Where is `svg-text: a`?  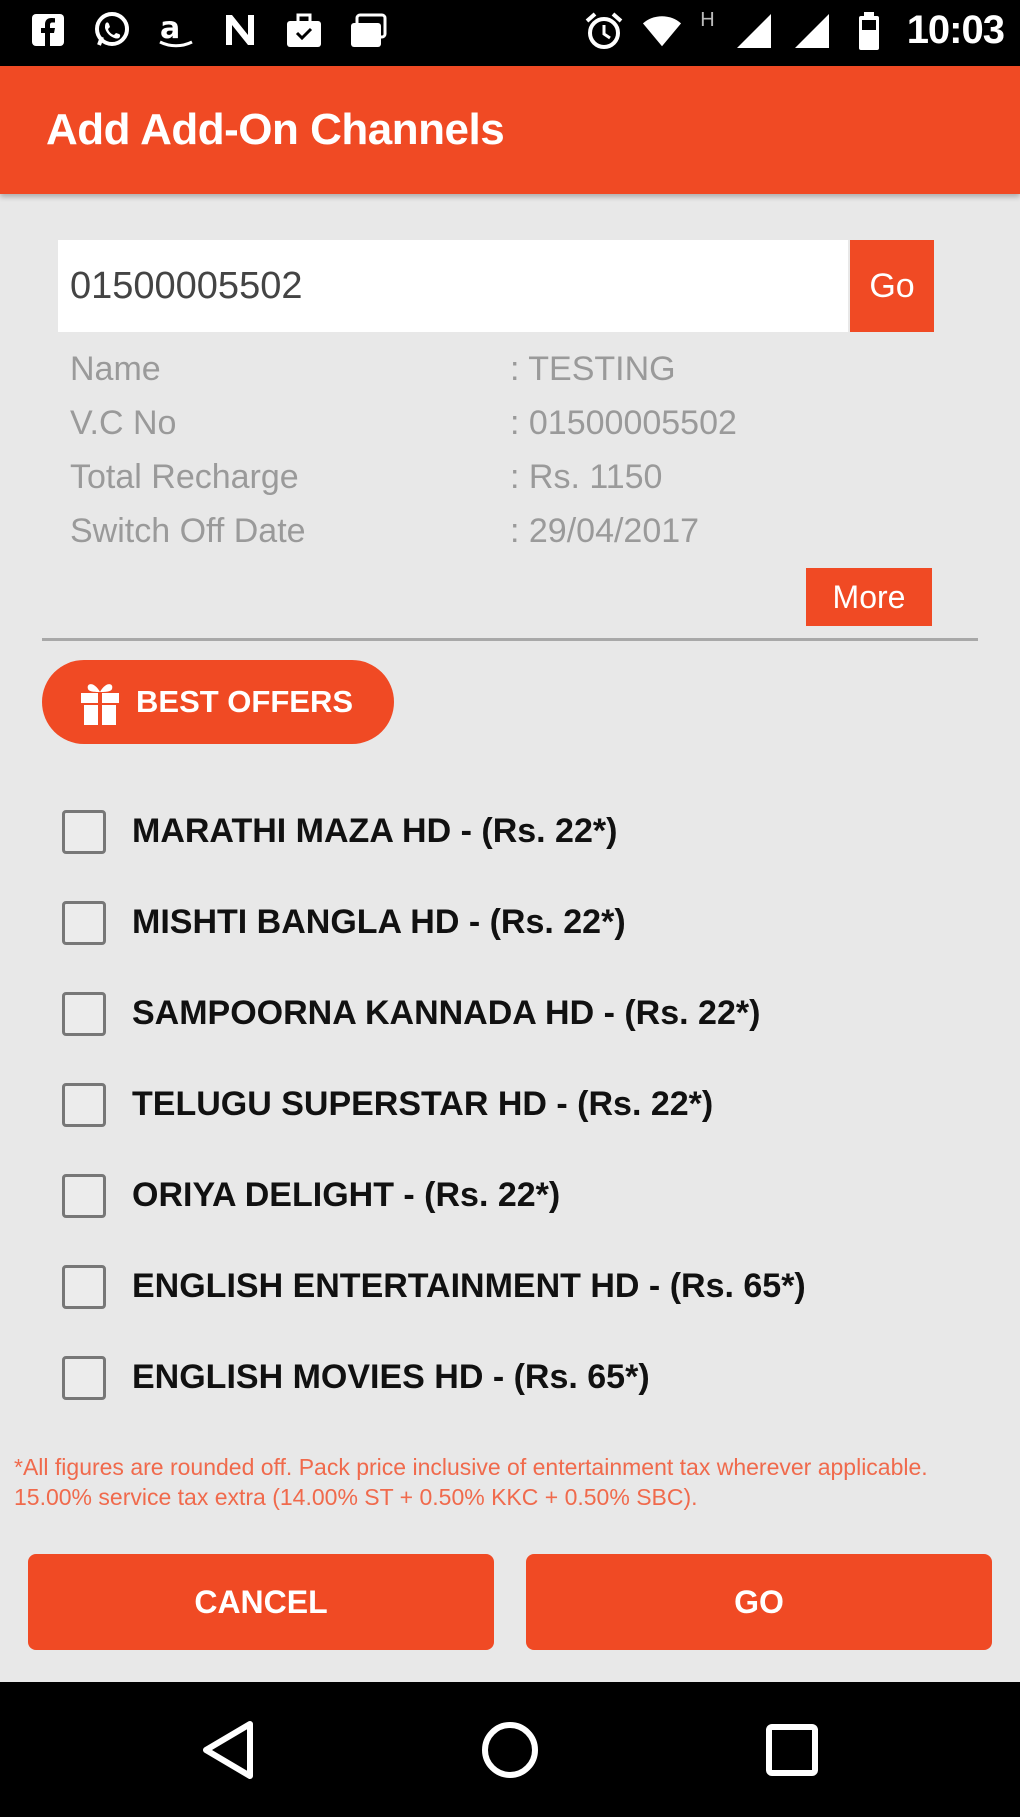
svg-text: a is located at coordinates (170, 28).